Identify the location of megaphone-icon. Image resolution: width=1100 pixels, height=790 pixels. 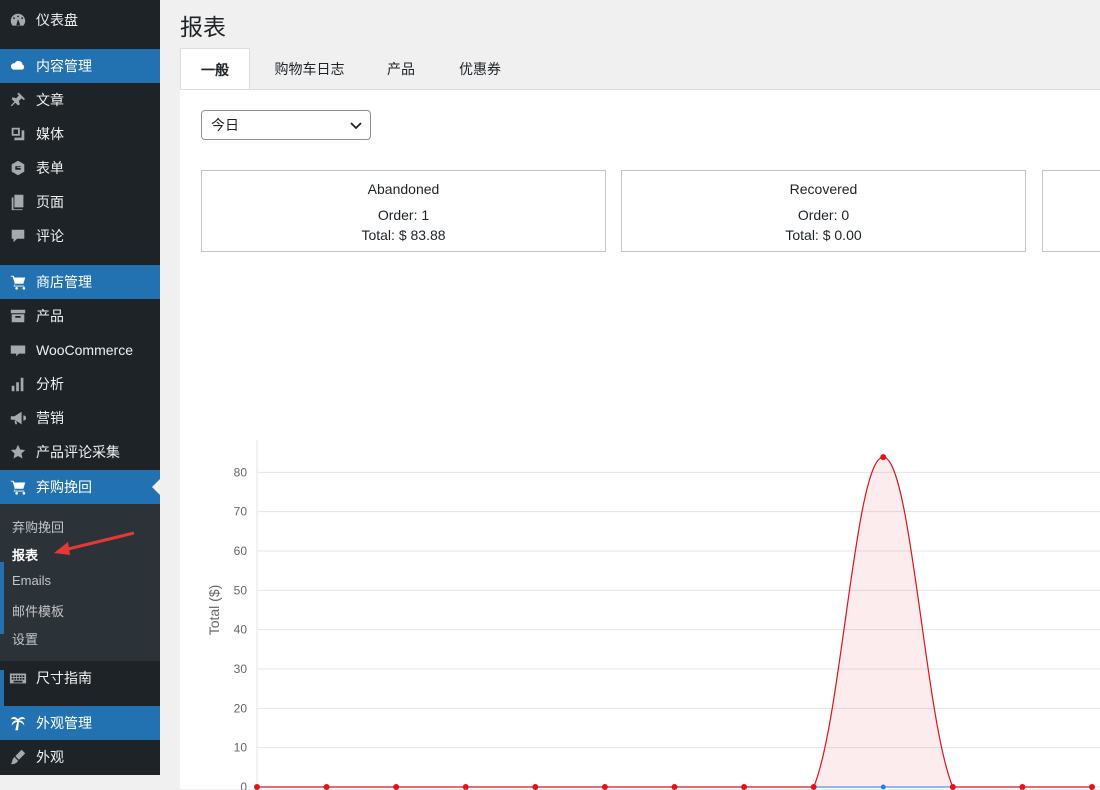
(18, 418).